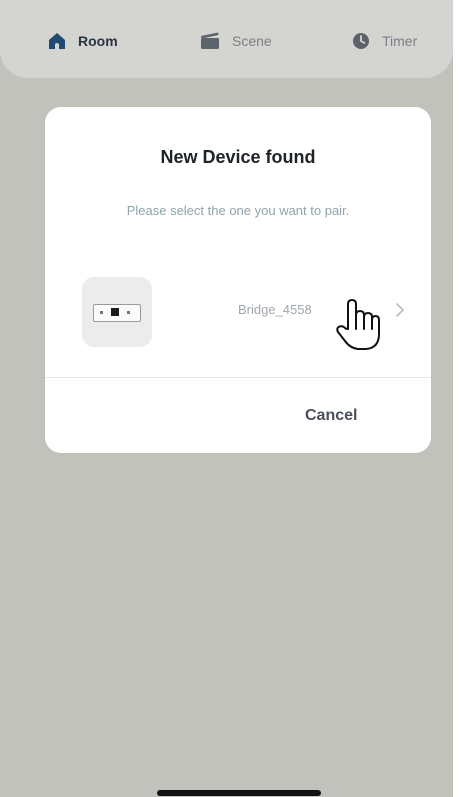  I want to click on bridge-device-icon, so click(117, 312).